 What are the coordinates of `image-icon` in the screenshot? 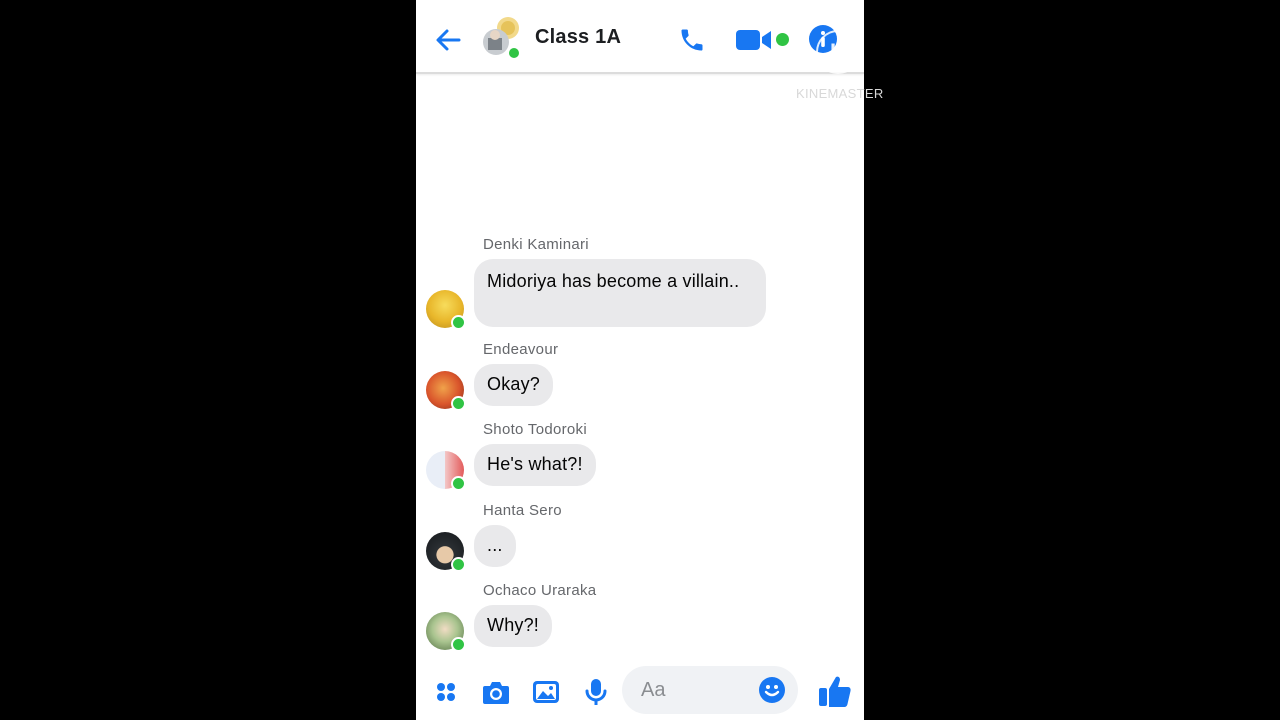 It's located at (546, 692).